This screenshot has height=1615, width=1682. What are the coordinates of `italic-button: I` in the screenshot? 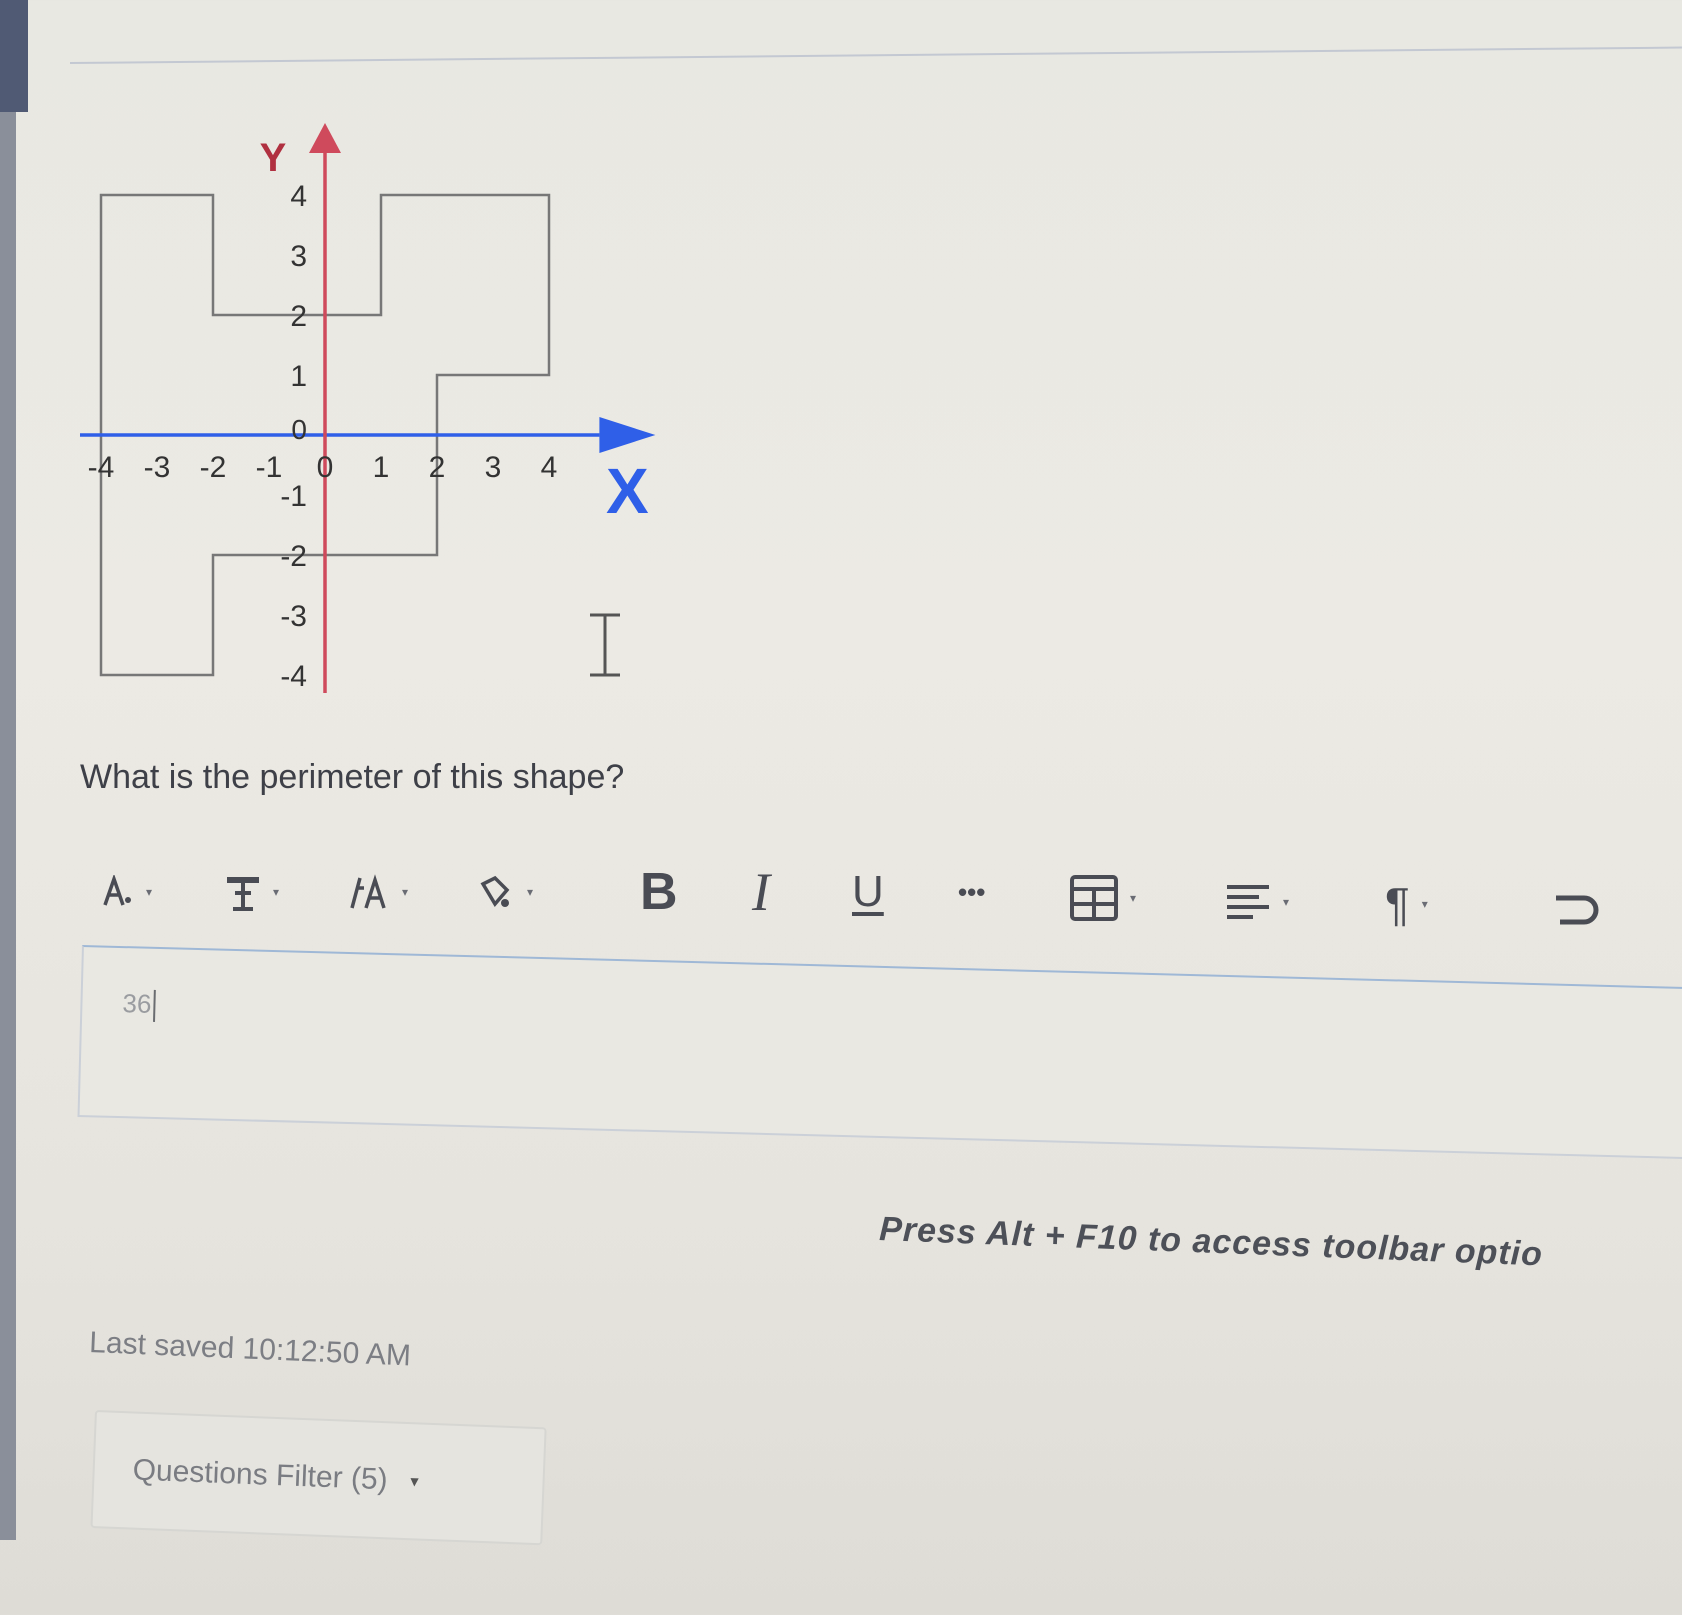 It's located at (761, 892).